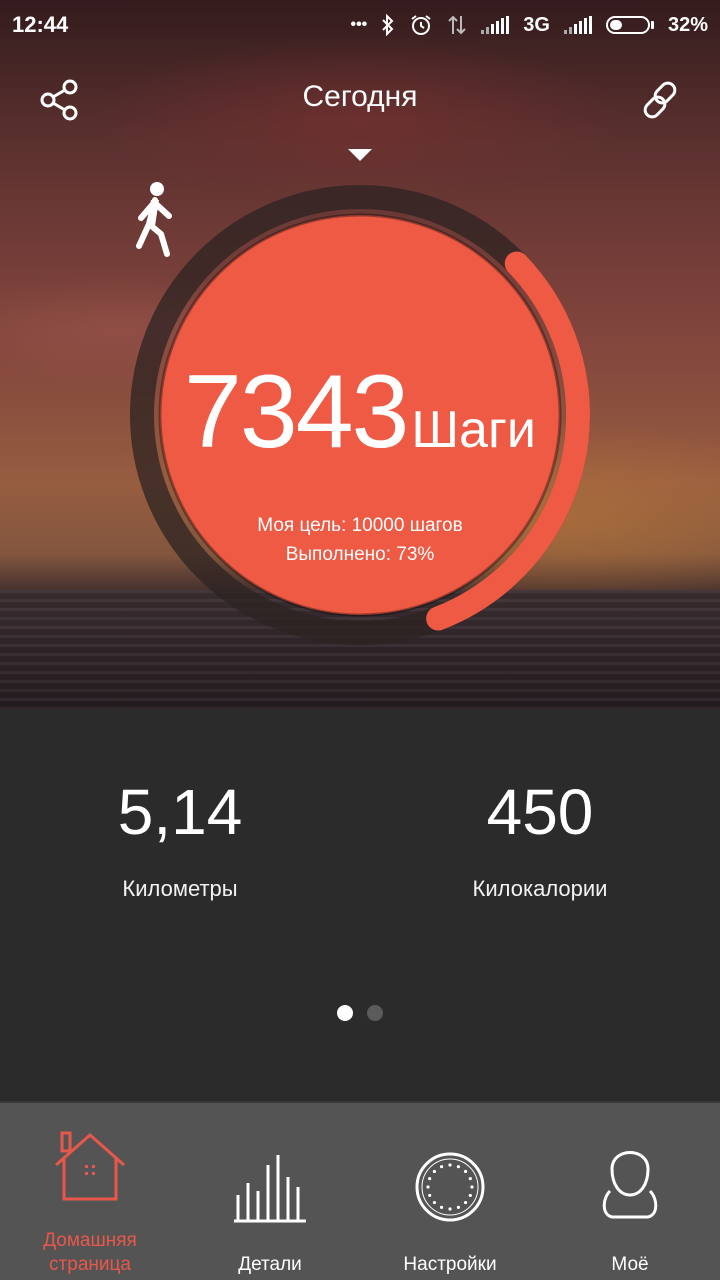  Describe the element at coordinates (40, 24) in the screenshot. I see `status-time: 12:44` at that location.